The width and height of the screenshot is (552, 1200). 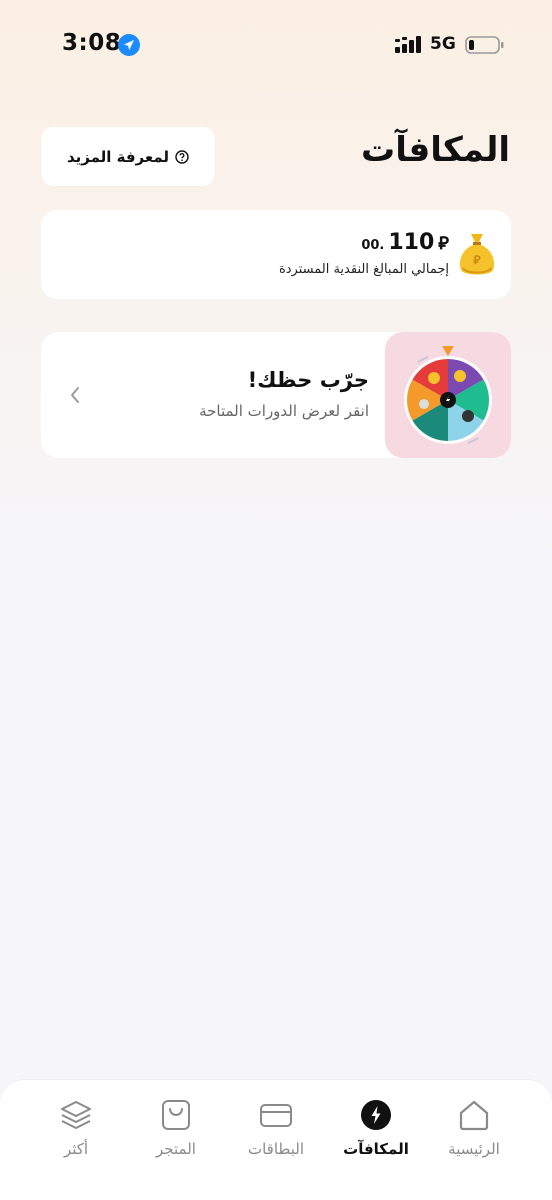 What do you see at coordinates (484, 45) in the screenshot?
I see `battery-icon` at bounding box center [484, 45].